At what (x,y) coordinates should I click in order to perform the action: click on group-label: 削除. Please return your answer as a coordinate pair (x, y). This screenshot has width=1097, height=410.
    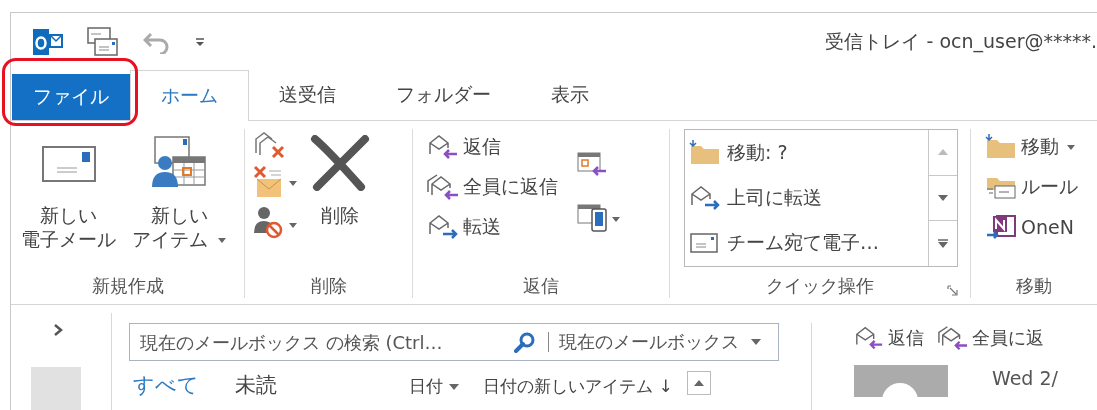
    Looking at the image, I should click on (328, 286).